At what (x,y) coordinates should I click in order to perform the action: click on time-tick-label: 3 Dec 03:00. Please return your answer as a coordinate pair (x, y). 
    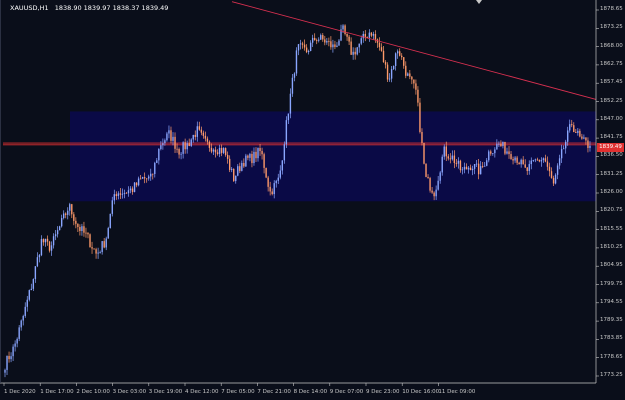
    Looking at the image, I should click on (129, 392).